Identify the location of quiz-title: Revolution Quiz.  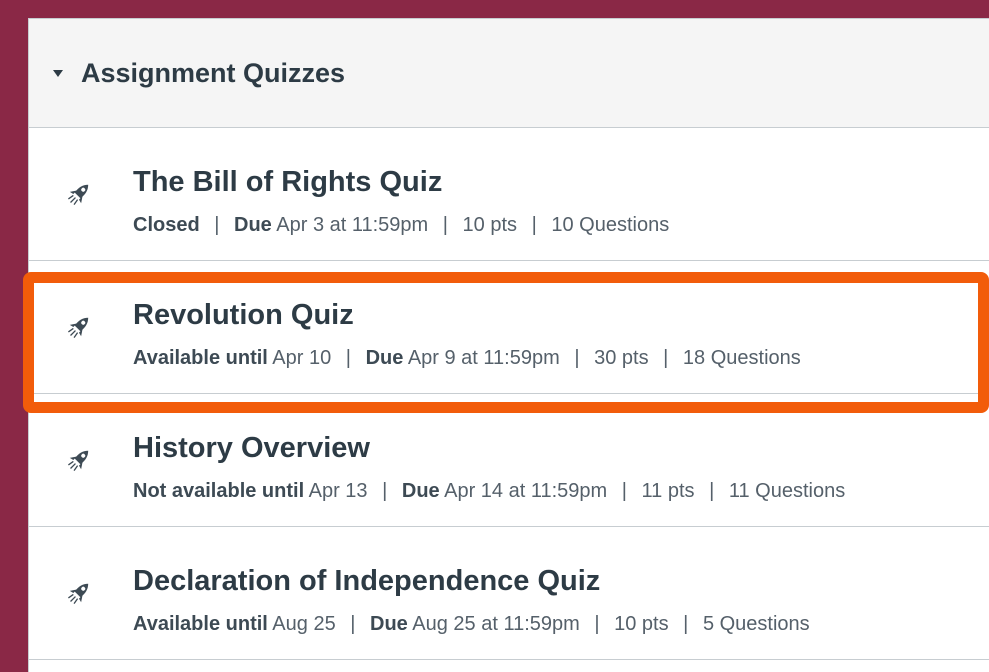
(243, 315).